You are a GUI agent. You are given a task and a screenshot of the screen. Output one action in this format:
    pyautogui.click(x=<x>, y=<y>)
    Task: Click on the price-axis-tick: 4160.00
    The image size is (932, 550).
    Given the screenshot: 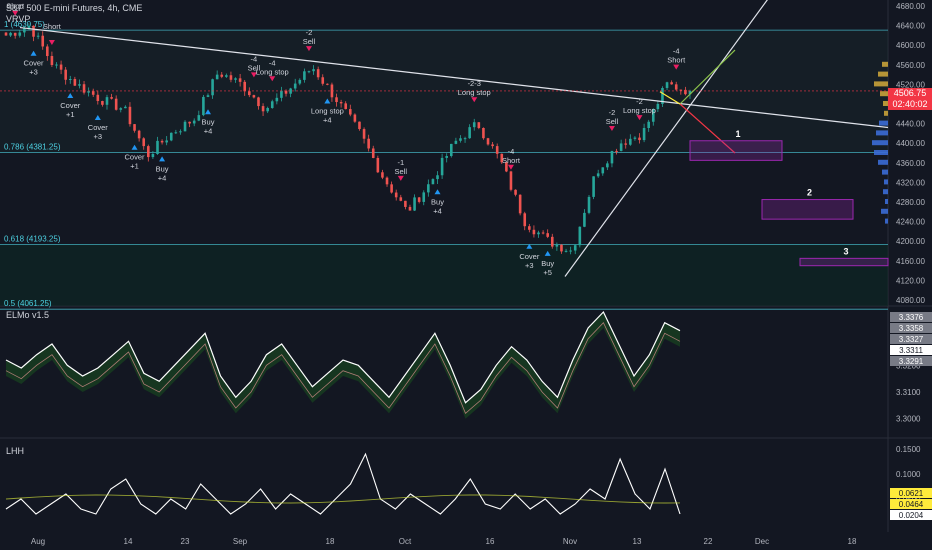 What is the action you would take?
    pyautogui.click(x=910, y=261)
    